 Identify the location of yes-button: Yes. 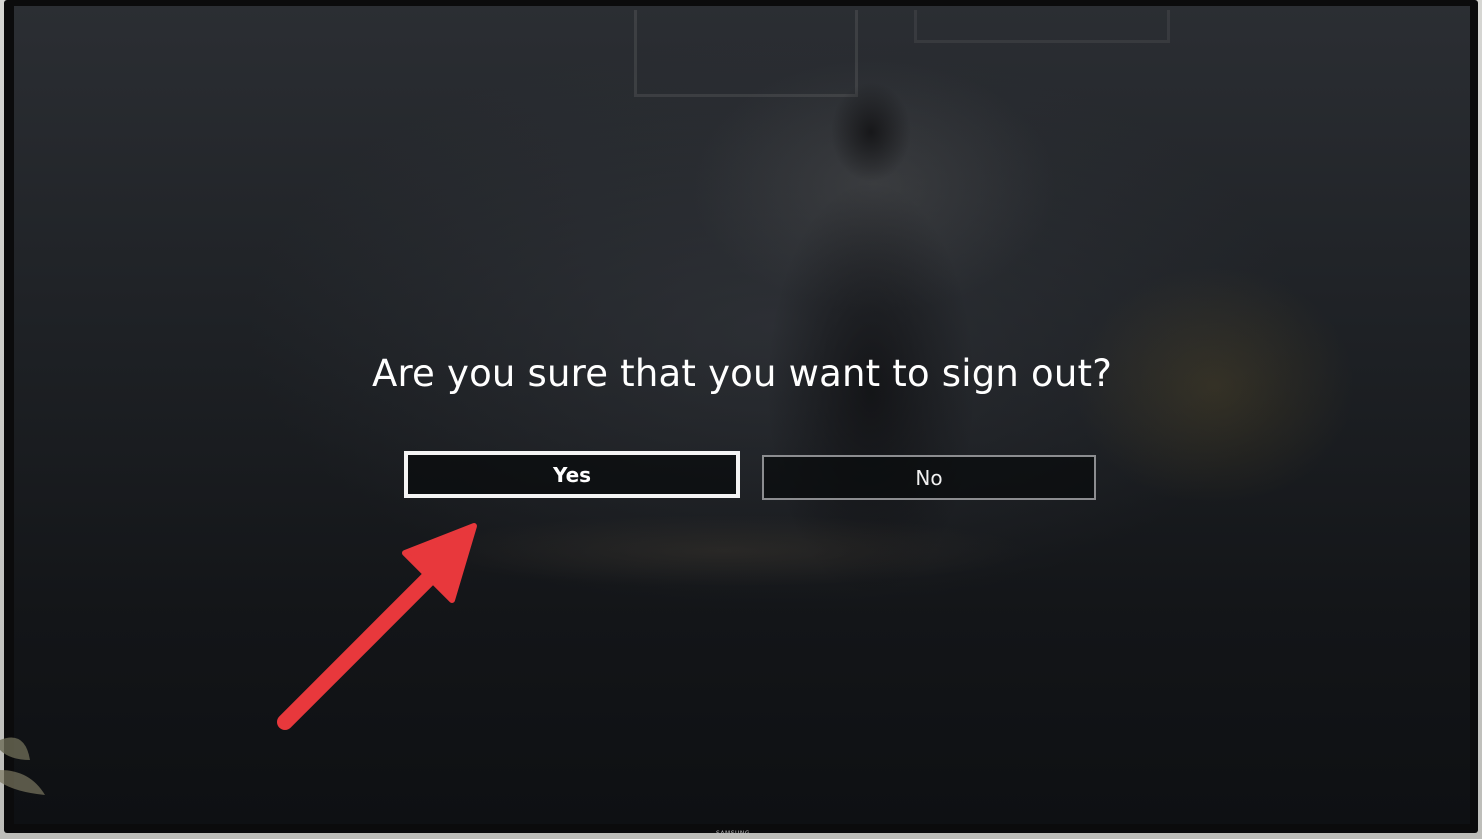
(572, 474).